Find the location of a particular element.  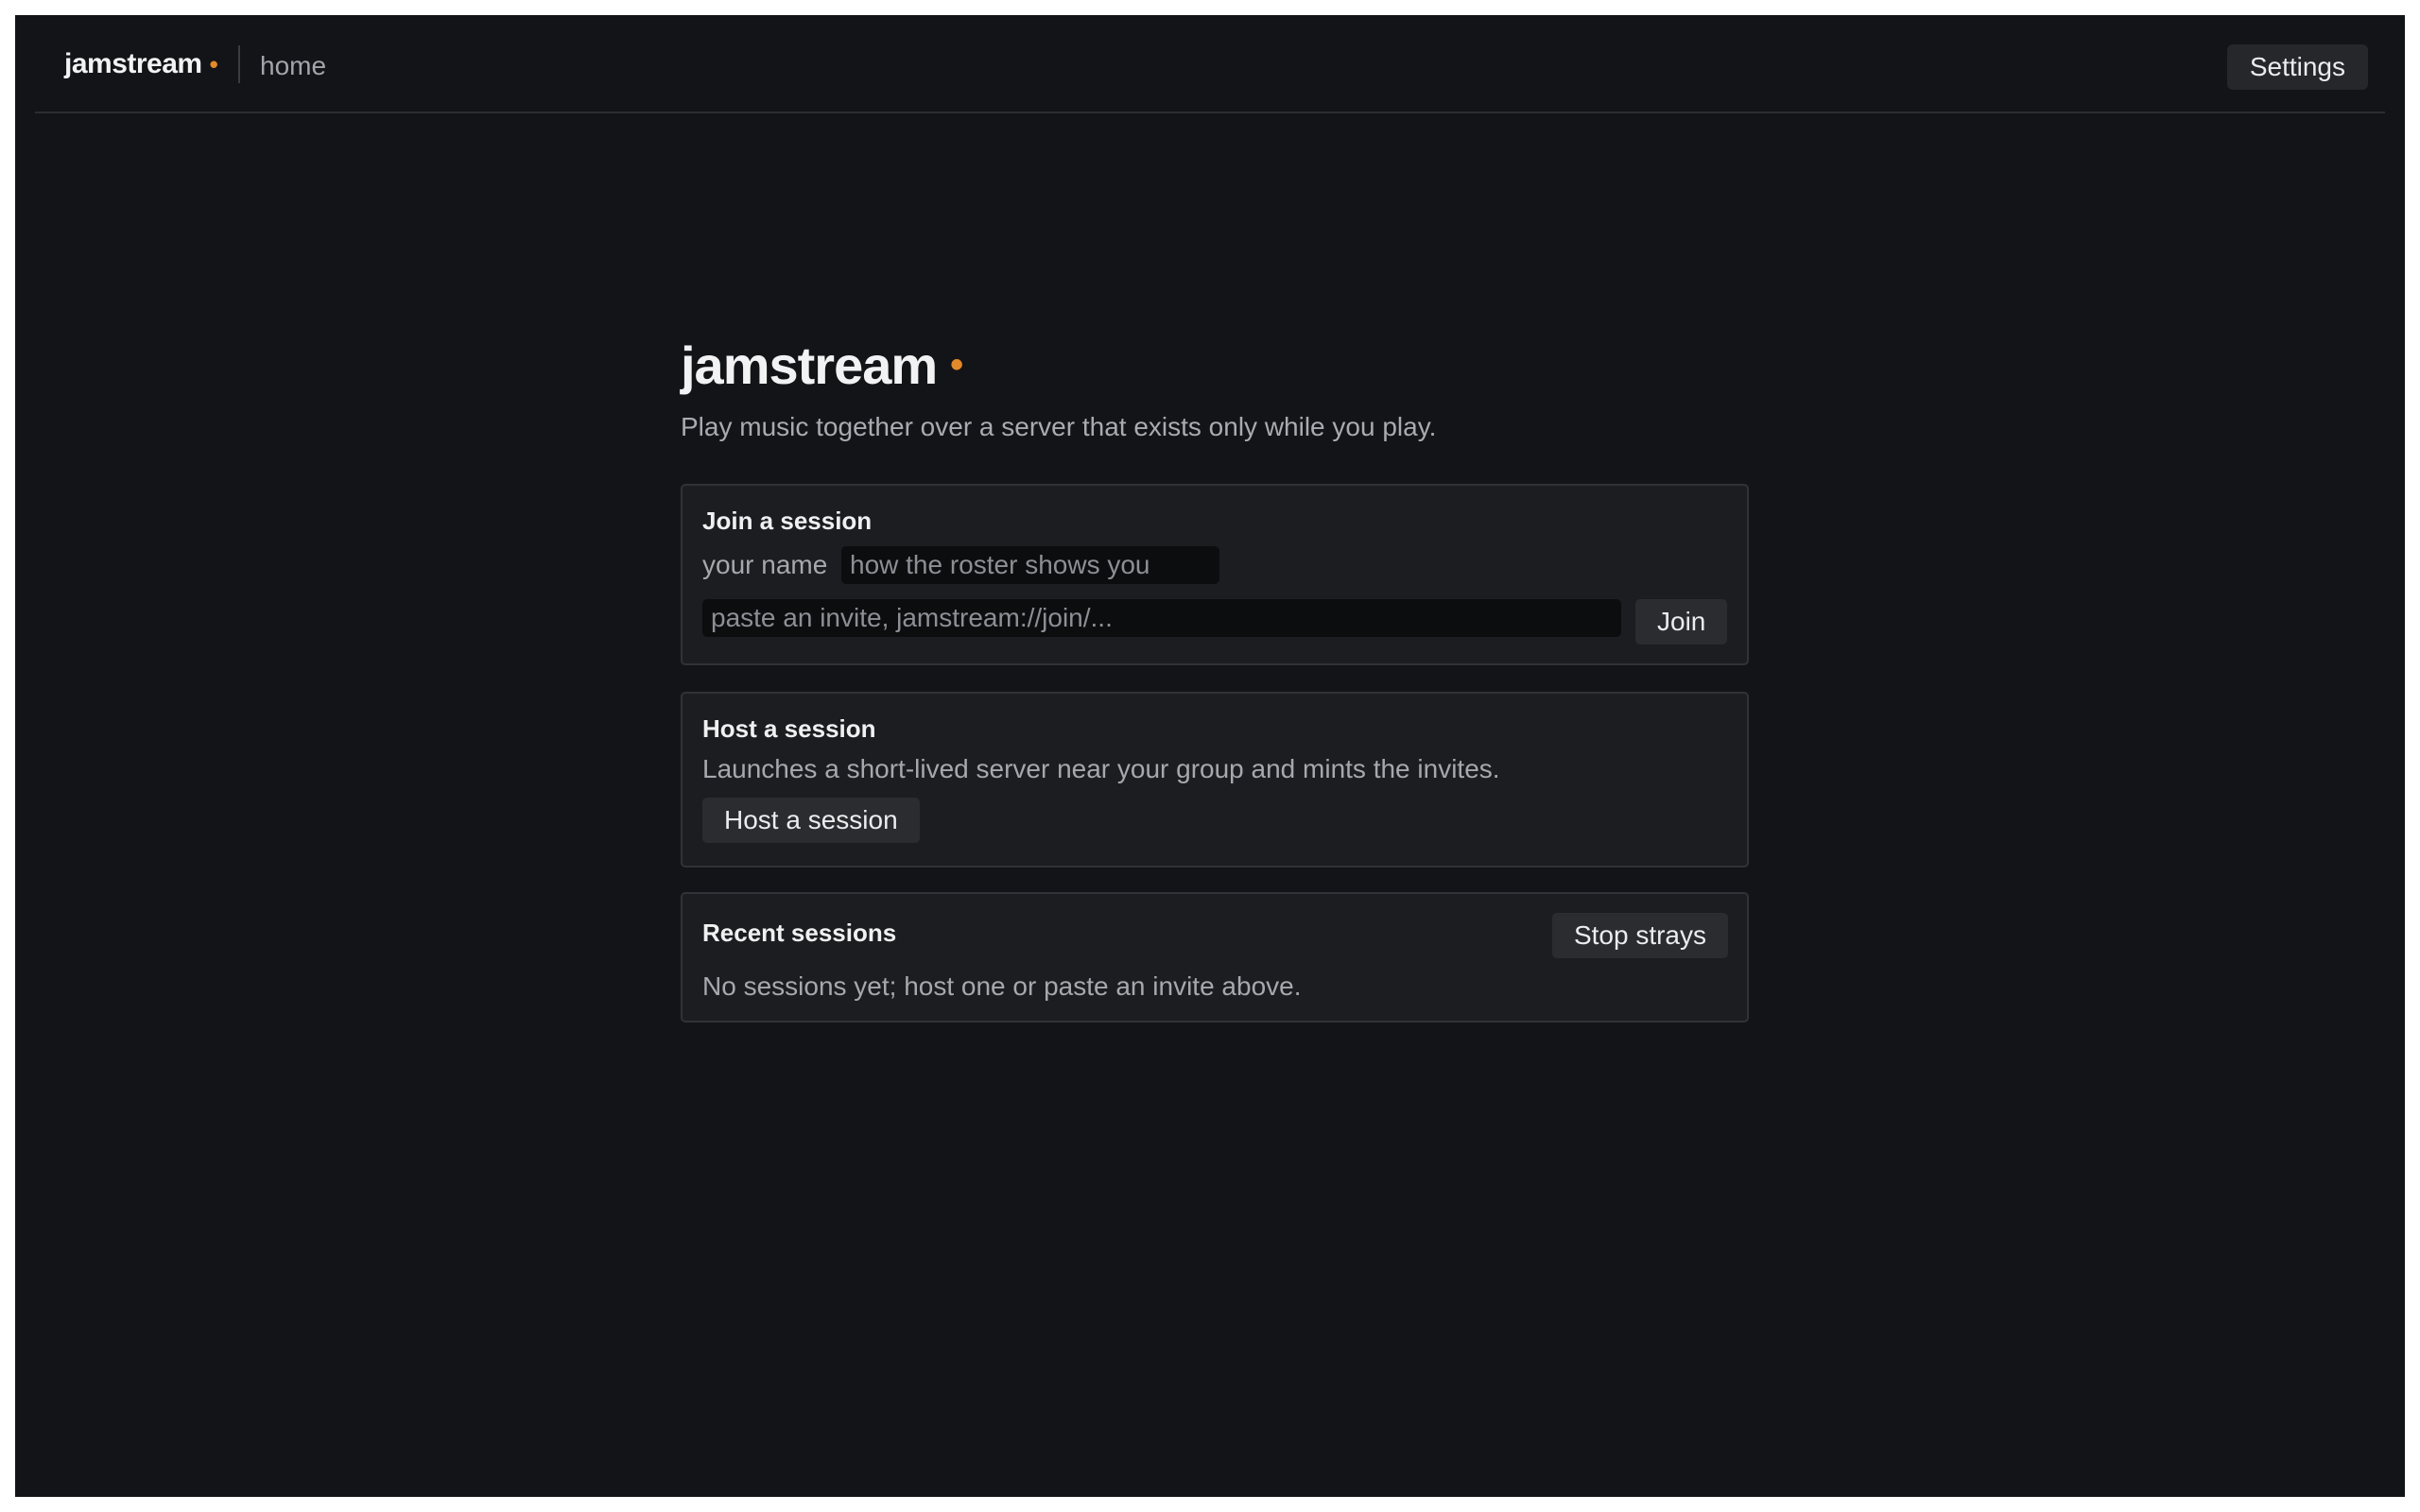

topbar-divider is located at coordinates (239, 64).